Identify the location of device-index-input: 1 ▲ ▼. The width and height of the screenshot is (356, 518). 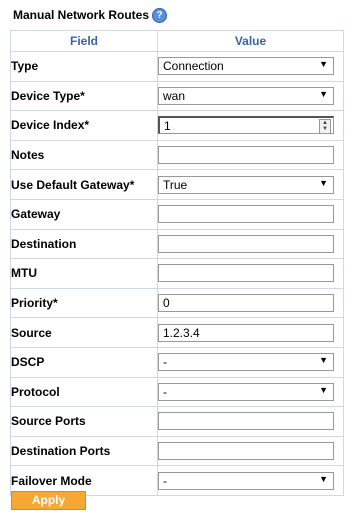
(246, 125).